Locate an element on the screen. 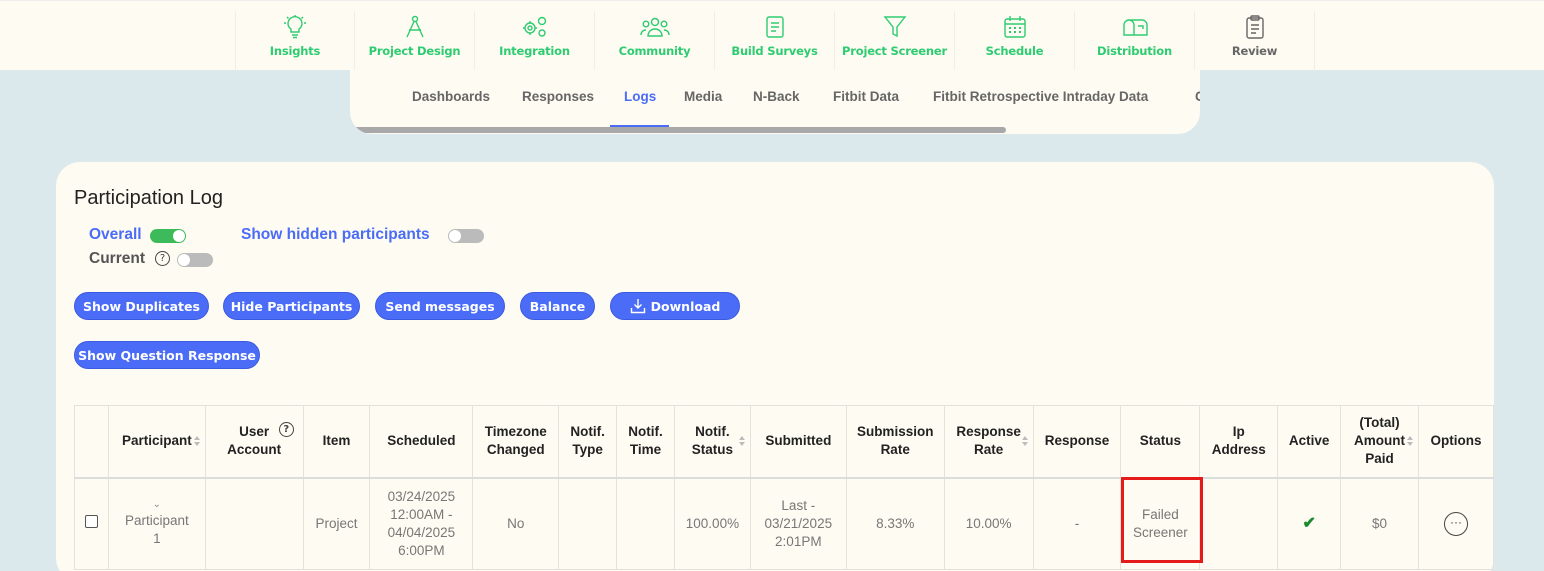  row-select-cell is located at coordinates (91, 523).